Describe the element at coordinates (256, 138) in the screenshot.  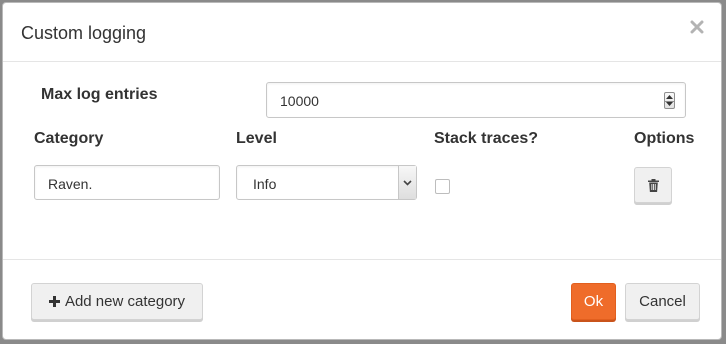
I see `column-header-level: Level` at that location.